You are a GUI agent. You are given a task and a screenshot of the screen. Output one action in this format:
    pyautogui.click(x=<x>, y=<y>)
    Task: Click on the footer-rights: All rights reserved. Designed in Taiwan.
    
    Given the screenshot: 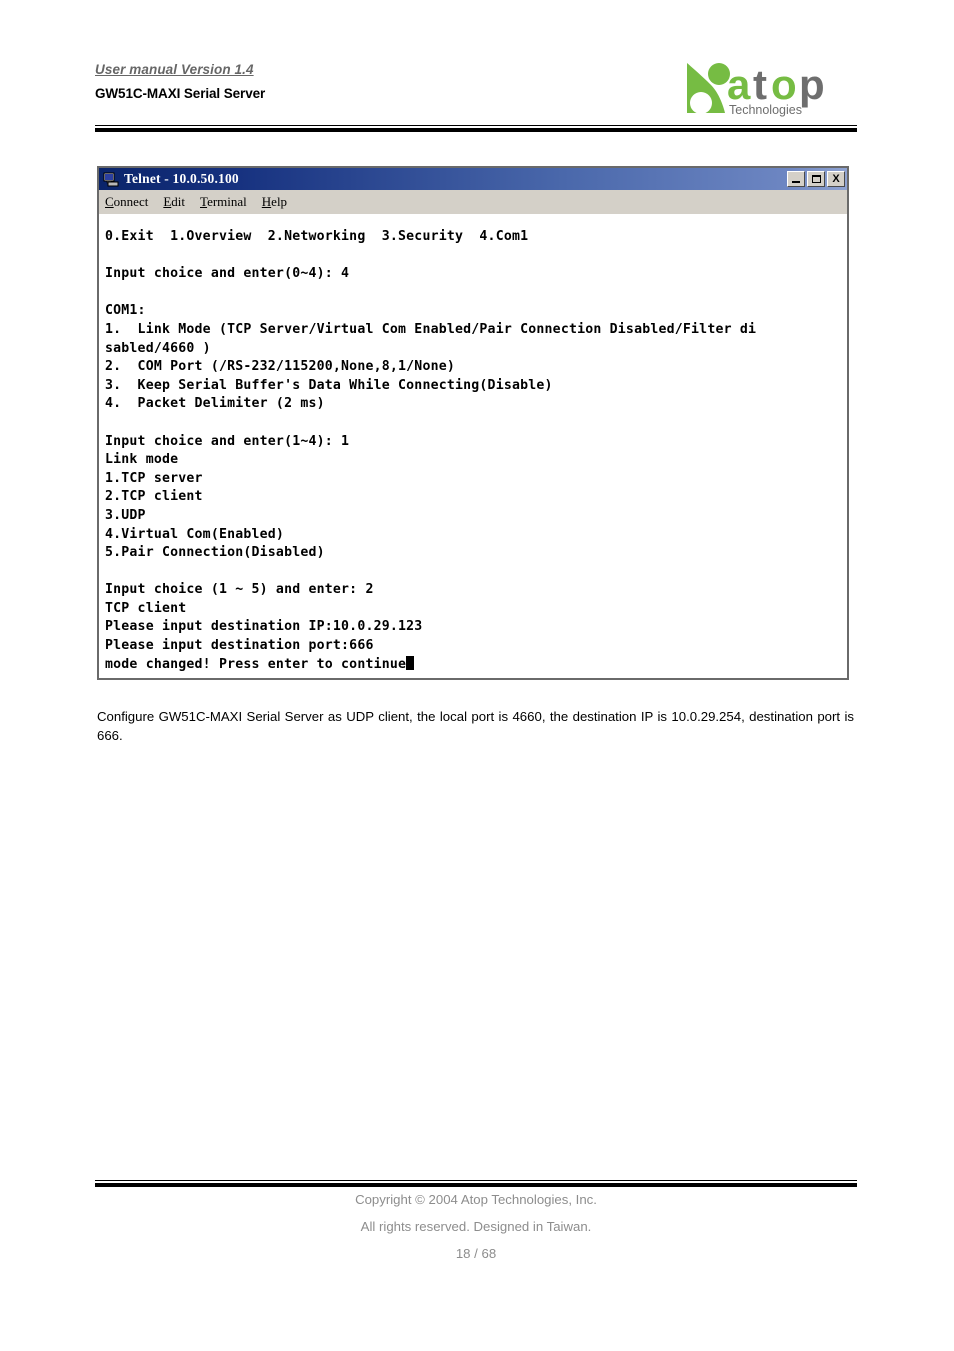 What is the action you would take?
    pyautogui.click(x=476, y=1226)
    